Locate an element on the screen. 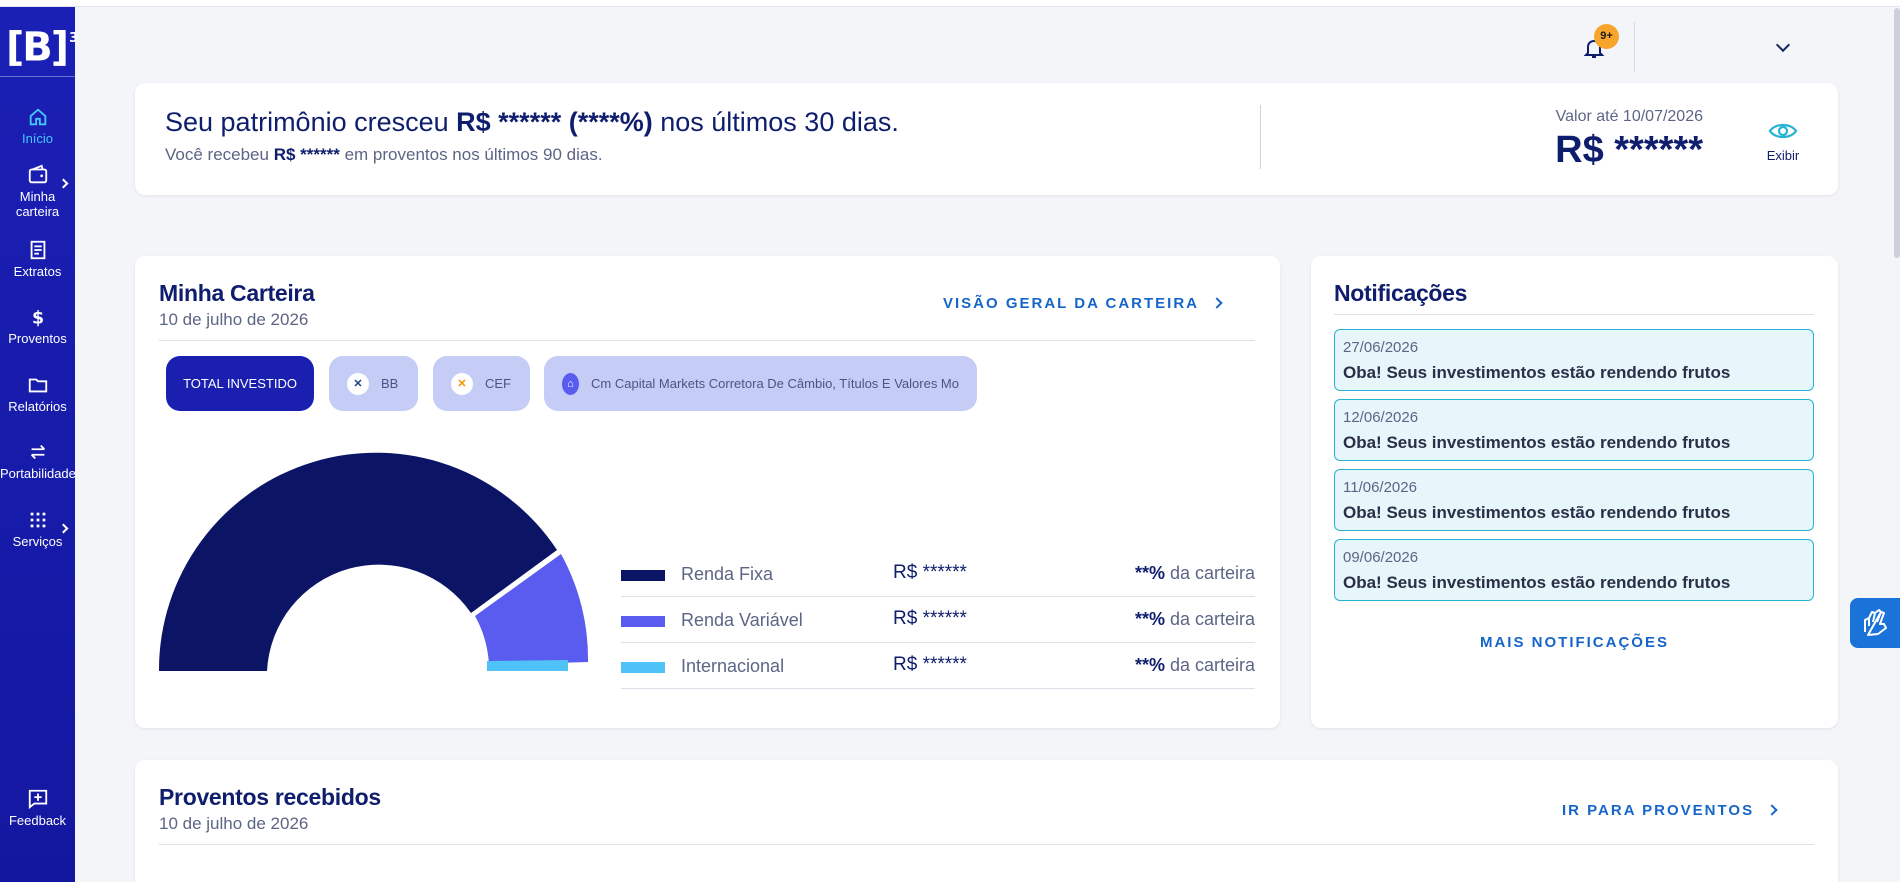 The height and width of the screenshot is (882, 1900). sidebar-item-proventos: $ Proventos is located at coordinates (37, 326).